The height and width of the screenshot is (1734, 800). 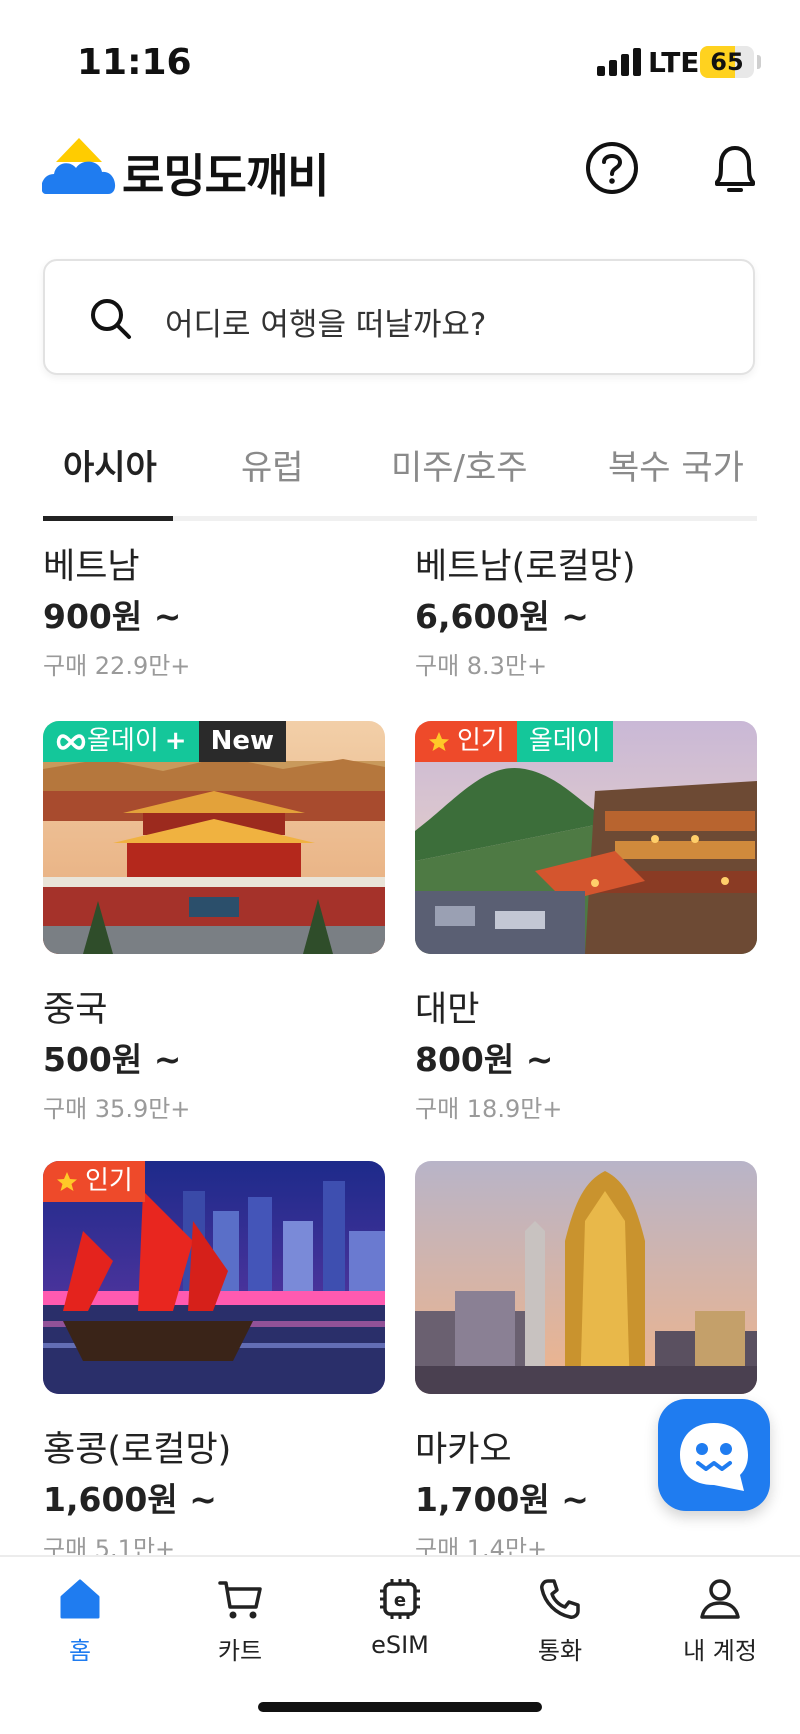 What do you see at coordinates (525, 567) in the screenshot?
I see `product-name: 베트남(로컬망)` at bounding box center [525, 567].